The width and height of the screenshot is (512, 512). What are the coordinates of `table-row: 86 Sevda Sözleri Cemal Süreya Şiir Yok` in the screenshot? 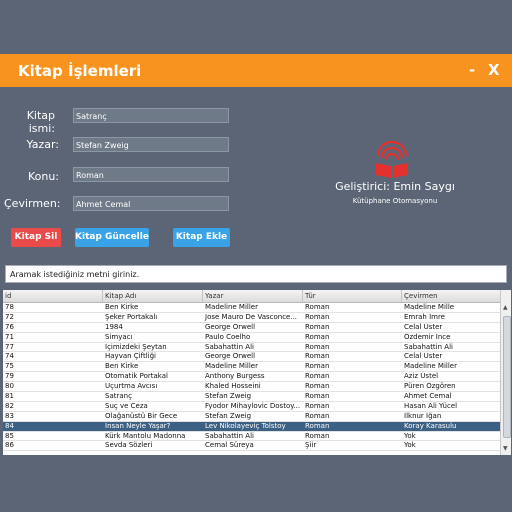 It's located at (251, 446).